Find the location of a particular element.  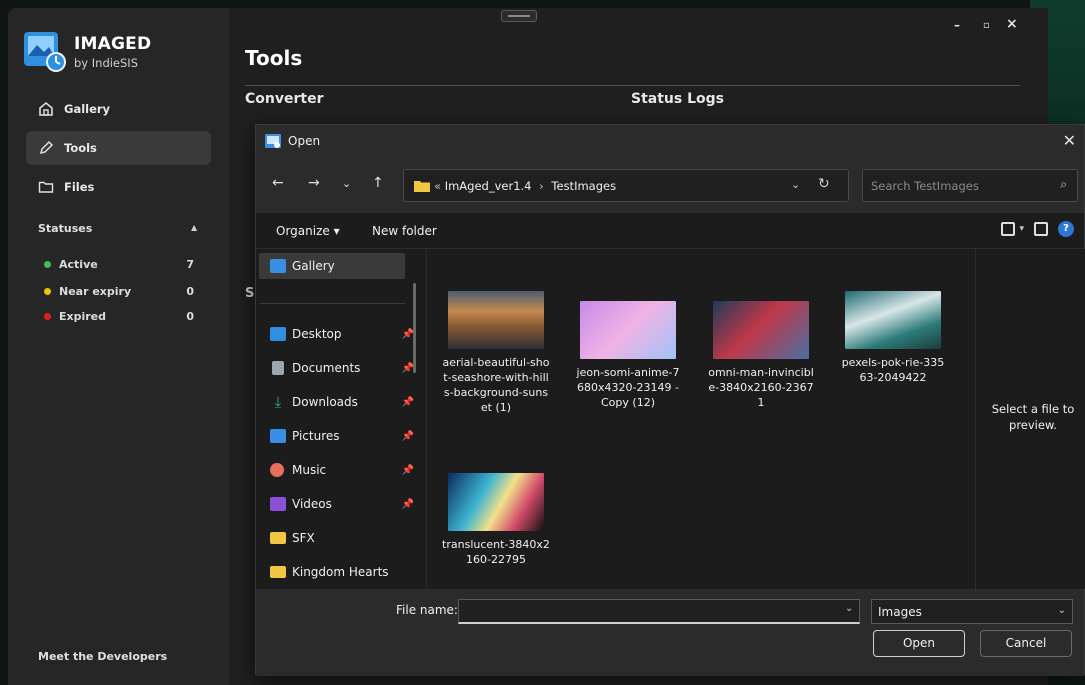

status-expired: Expired 0 is located at coordinates (119, 316).